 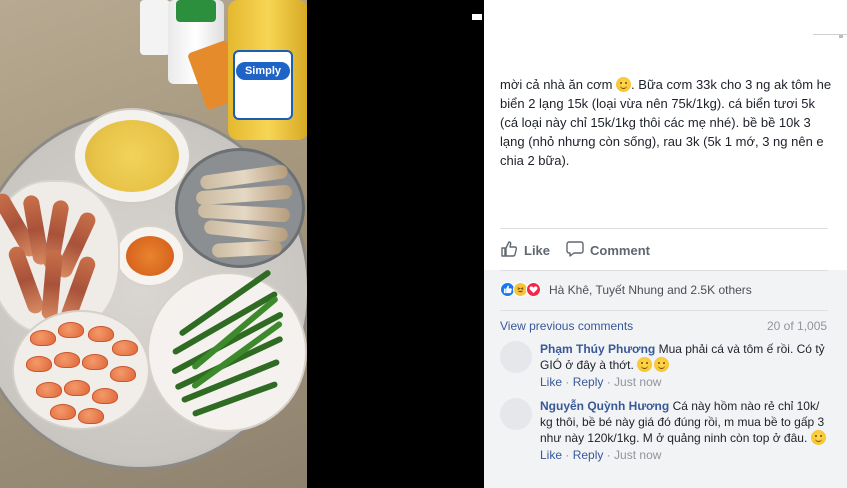 I want to click on view-previous-comments-link: View previous comments, so click(x=566, y=326).